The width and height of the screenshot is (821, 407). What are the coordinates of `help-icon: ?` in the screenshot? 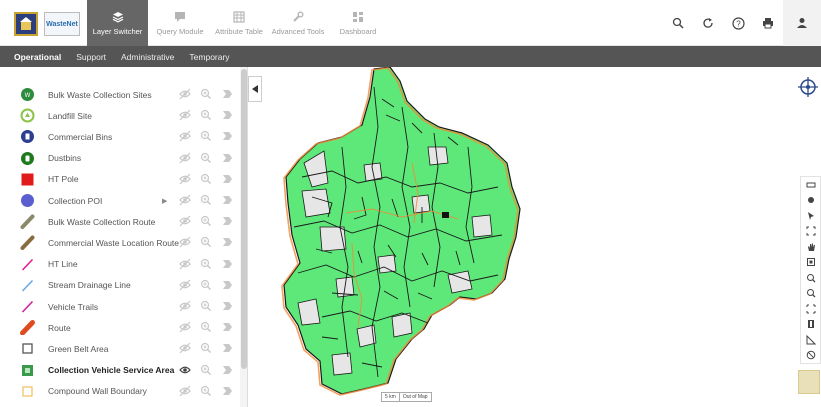 It's located at (738, 23).